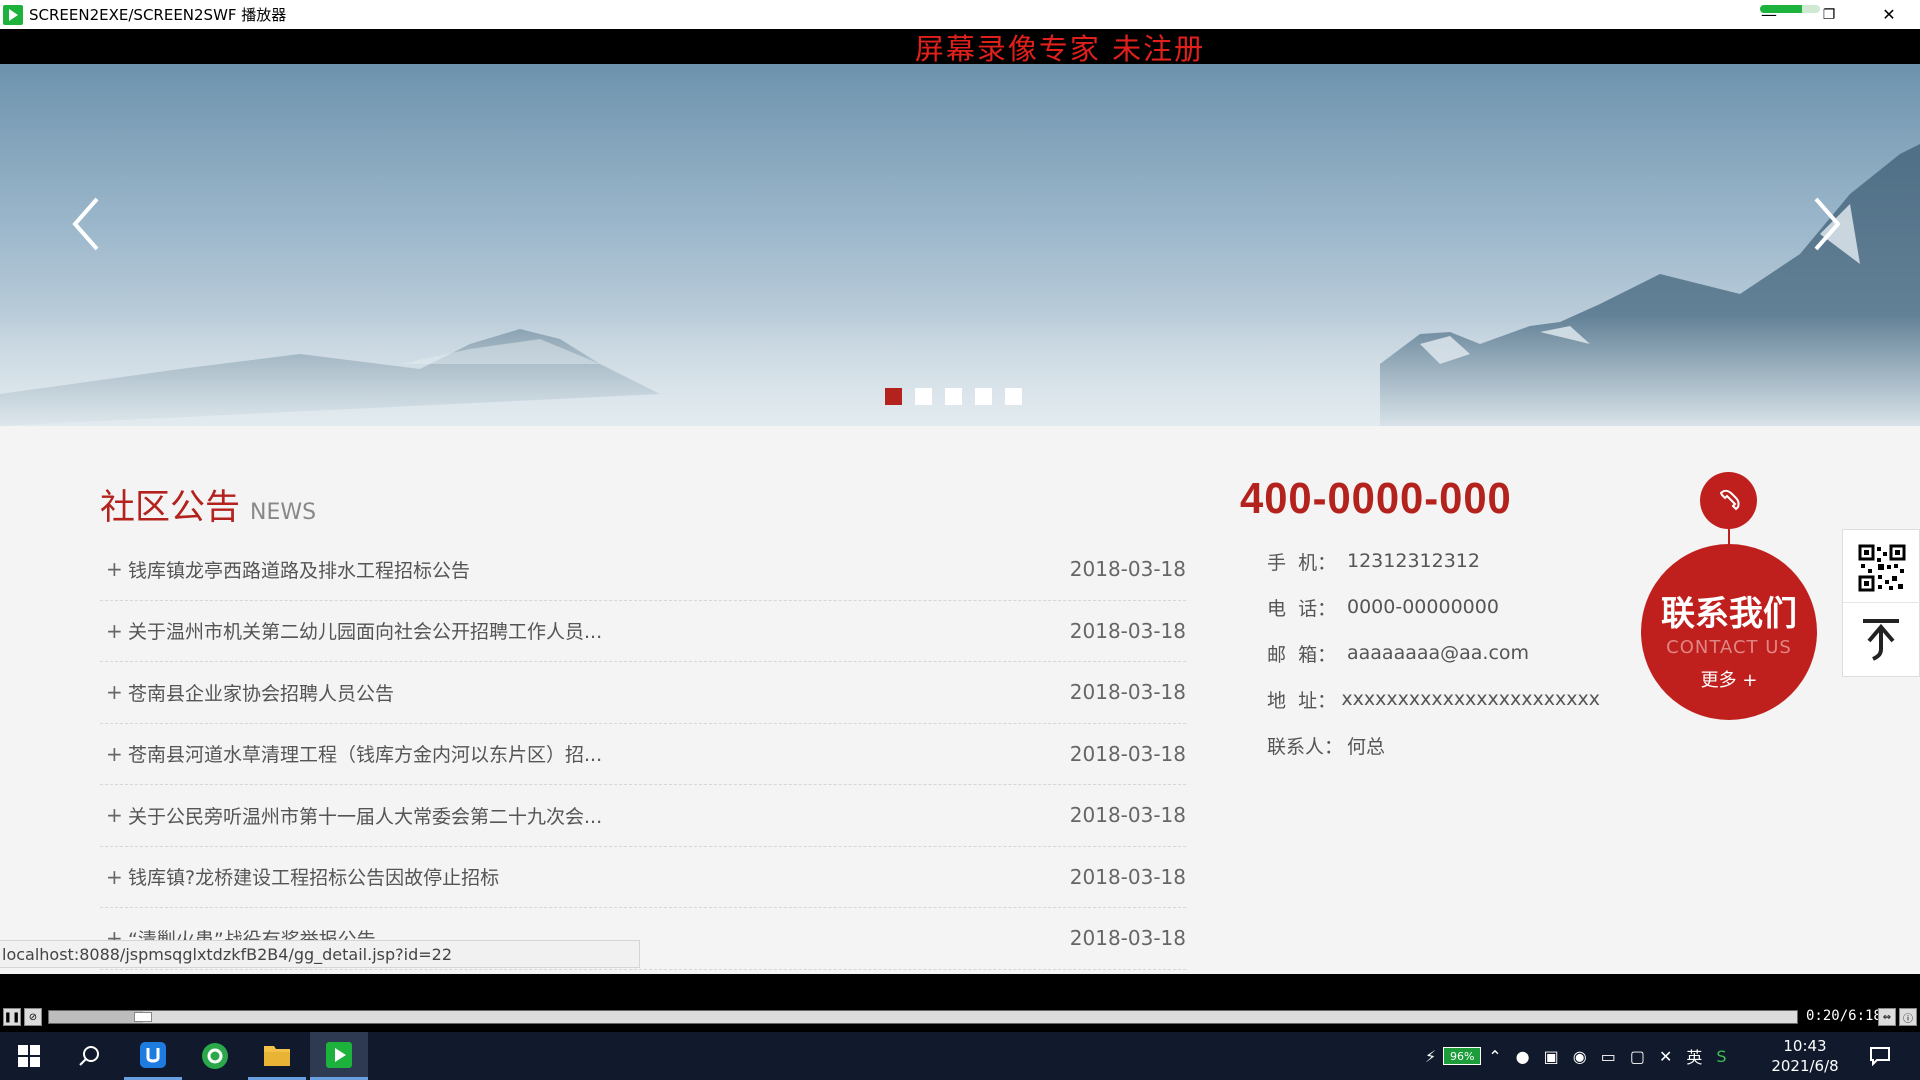 This screenshot has height=1080, width=1920. I want to click on green-browser-icon, so click(215, 1056).